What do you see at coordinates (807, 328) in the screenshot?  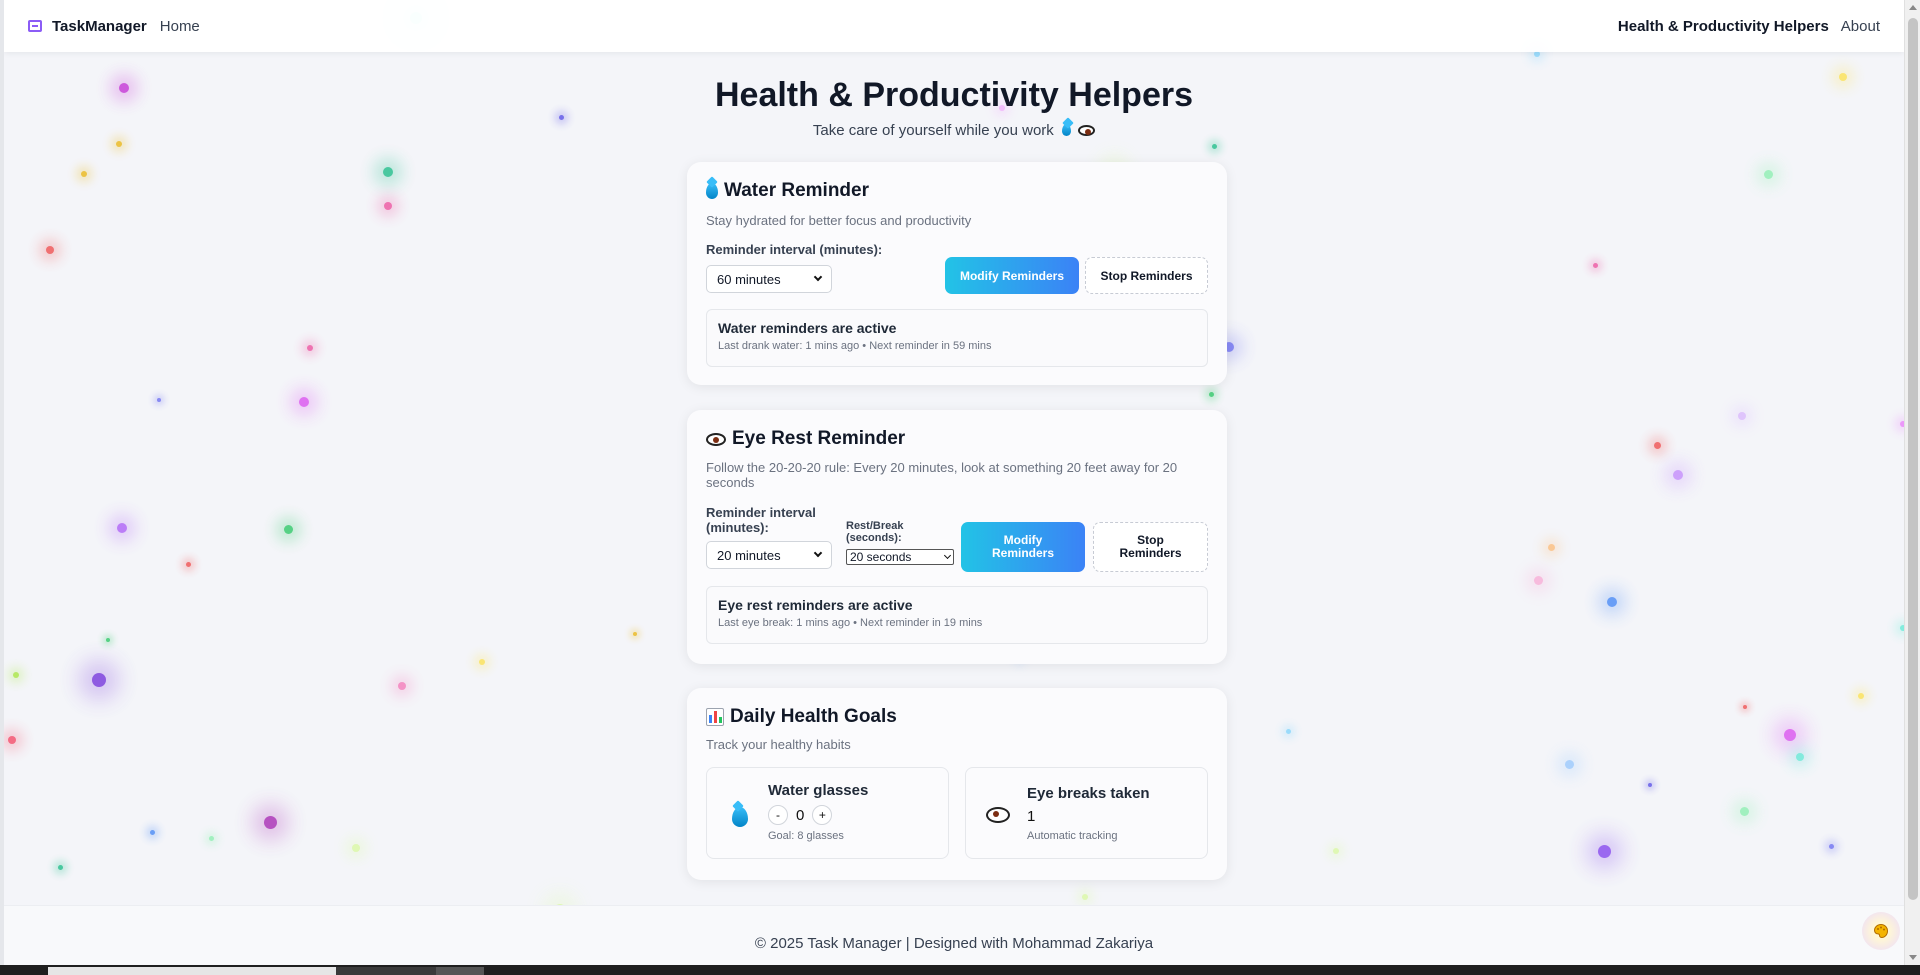 I see `water-status-title: Water reminders are active` at bounding box center [807, 328].